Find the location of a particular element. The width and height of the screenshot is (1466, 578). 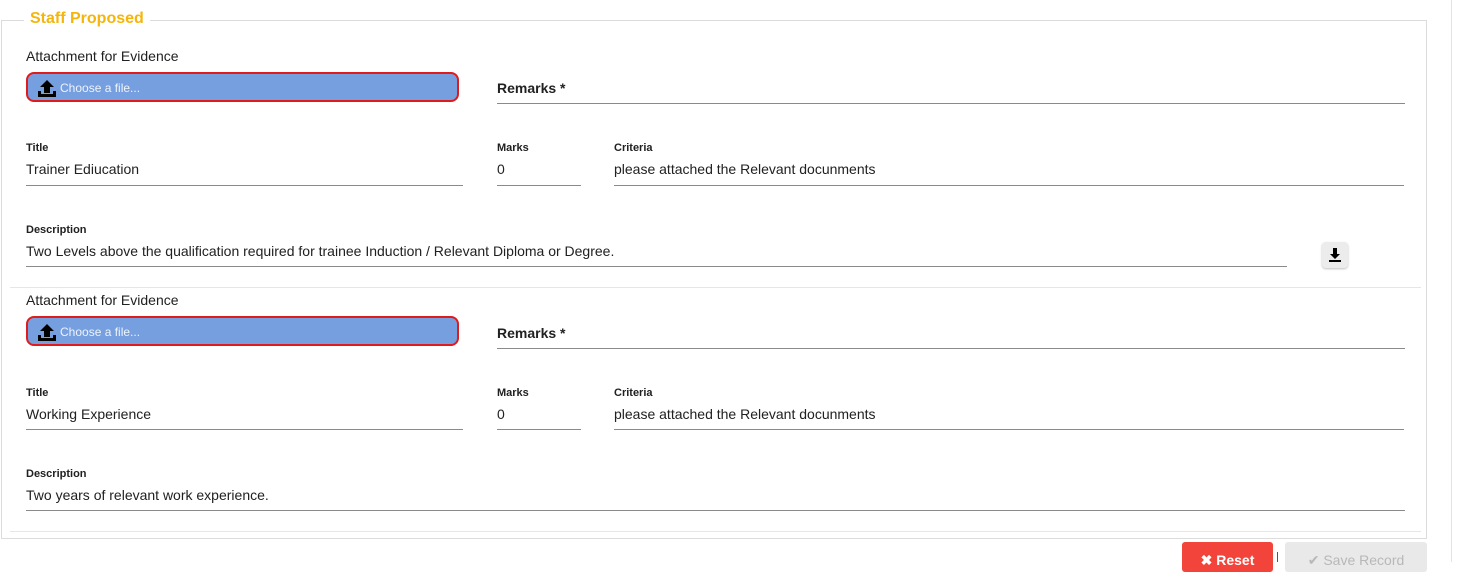

title-value: Trainer Ediucation is located at coordinates (82, 169).